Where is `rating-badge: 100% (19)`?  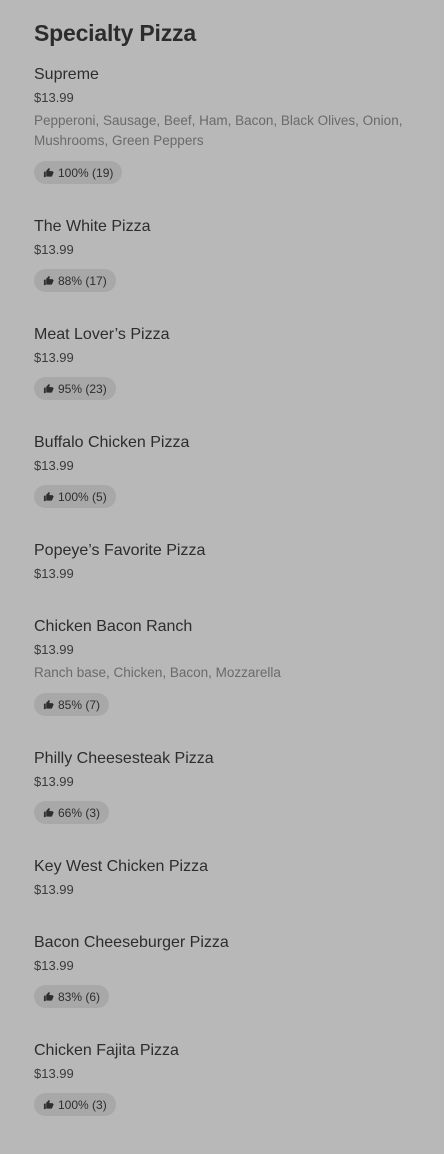 rating-badge: 100% (19) is located at coordinates (78, 172).